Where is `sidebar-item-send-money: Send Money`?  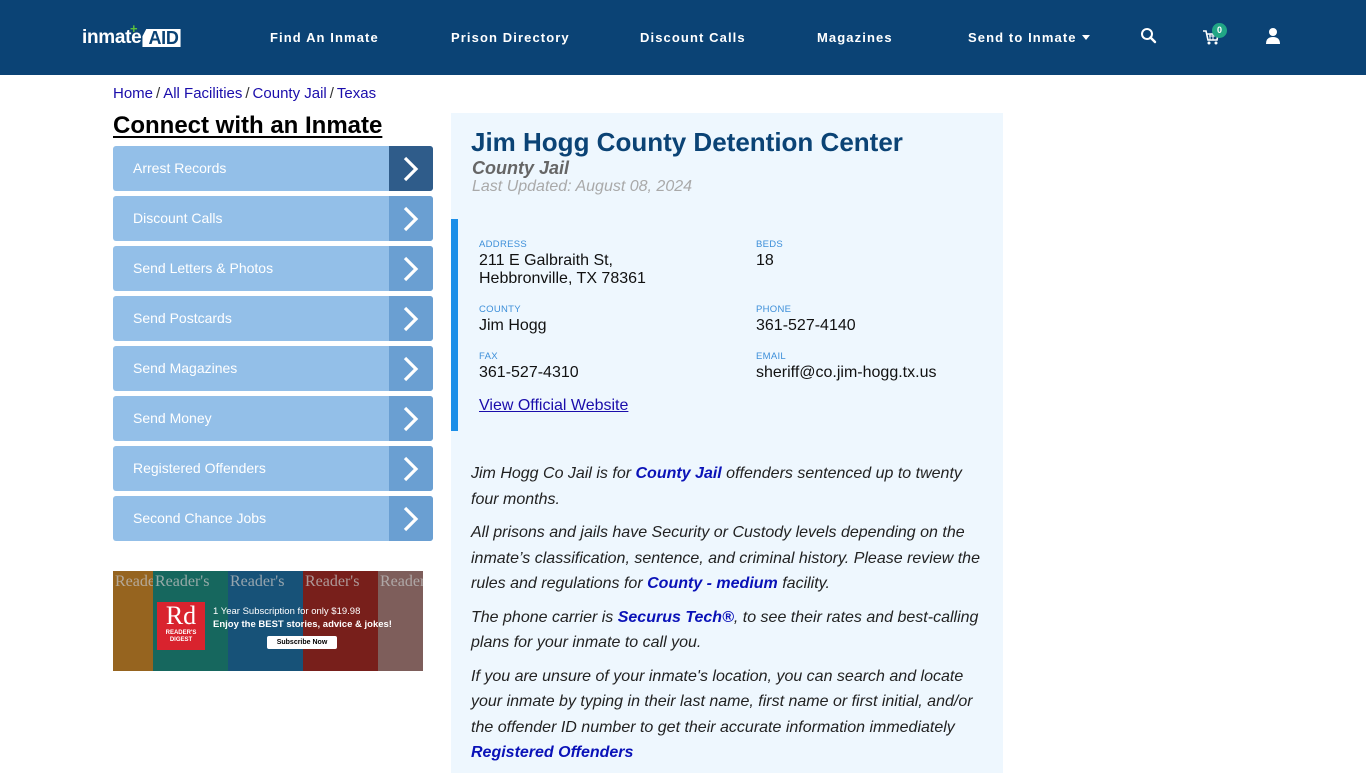 sidebar-item-send-money: Send Money is located at coordinates (273, 418).